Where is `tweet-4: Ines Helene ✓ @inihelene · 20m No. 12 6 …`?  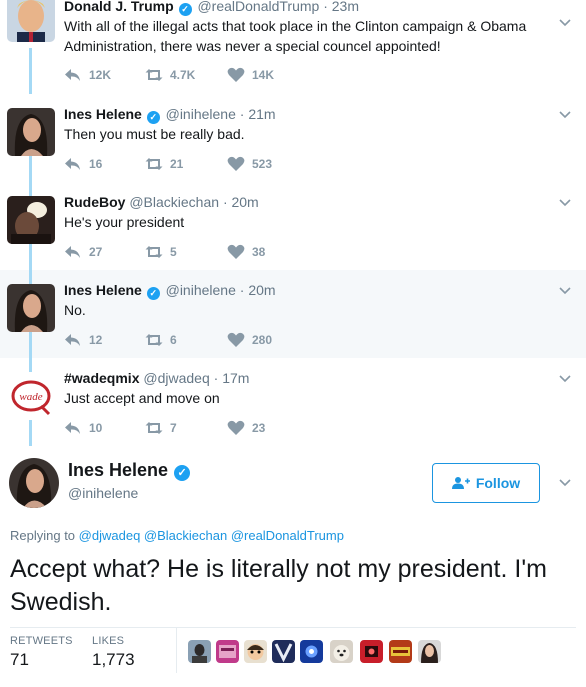
tweet-4: Ines Helene ✓ @inihelene · 20m No. 12 6 … is located at coordinates (293, 314).